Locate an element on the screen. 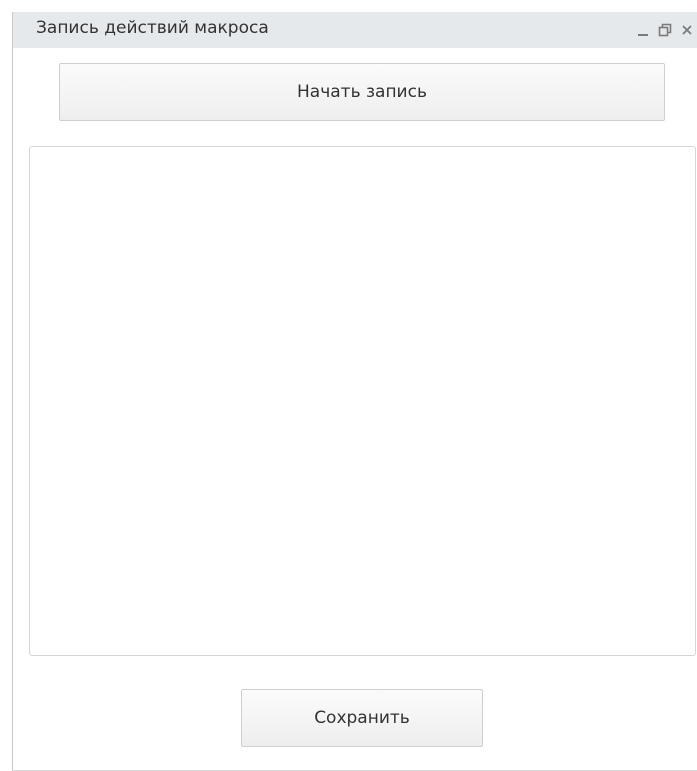  window-controls is located at coordinates (664, 30).